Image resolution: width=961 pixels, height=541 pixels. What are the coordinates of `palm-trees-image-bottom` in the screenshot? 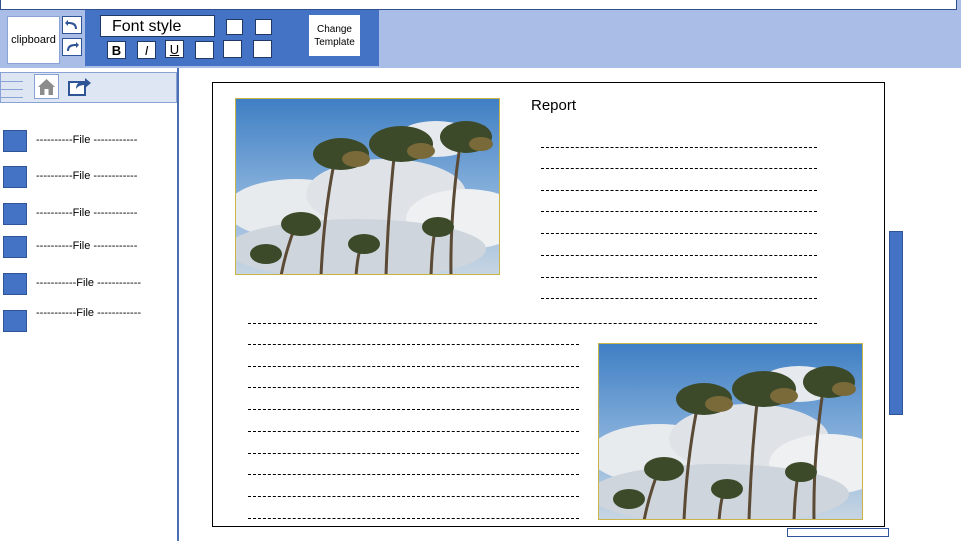 It's located at (730, 431).